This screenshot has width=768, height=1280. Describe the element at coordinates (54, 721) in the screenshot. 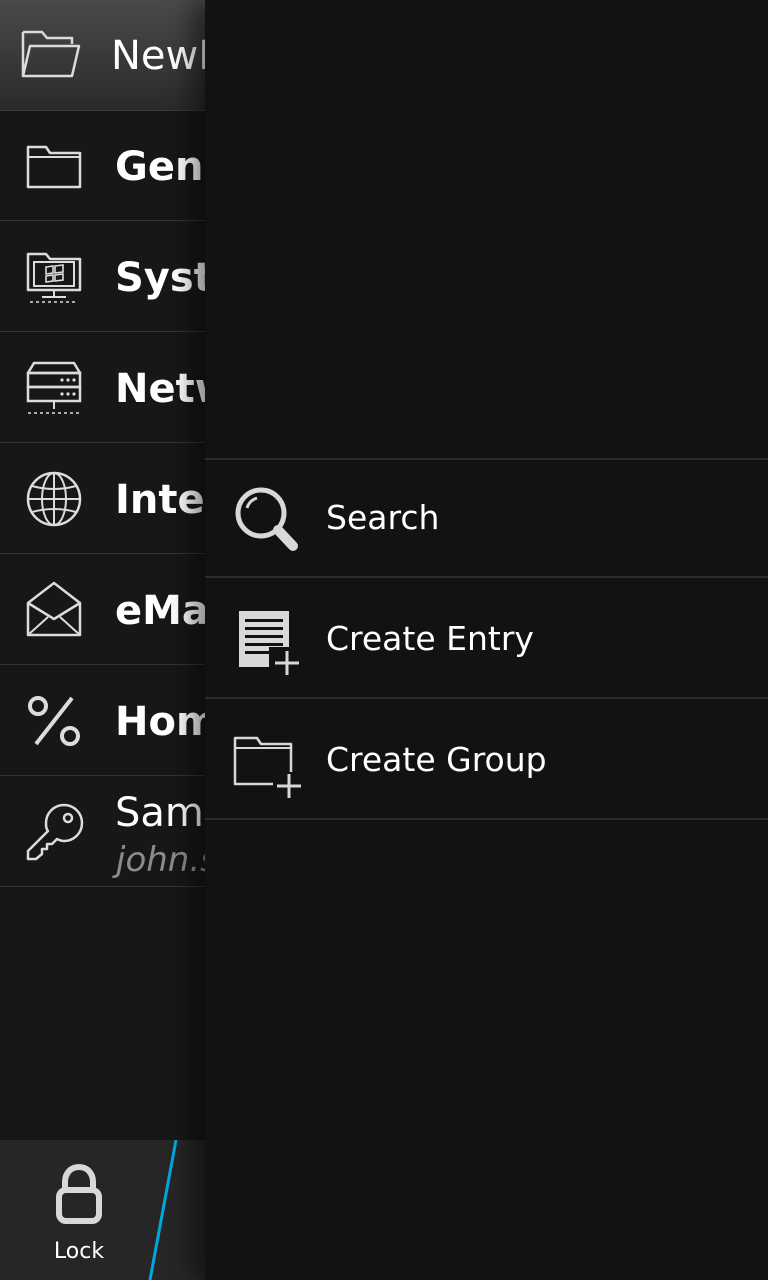

I see `percent-icon` at that location.